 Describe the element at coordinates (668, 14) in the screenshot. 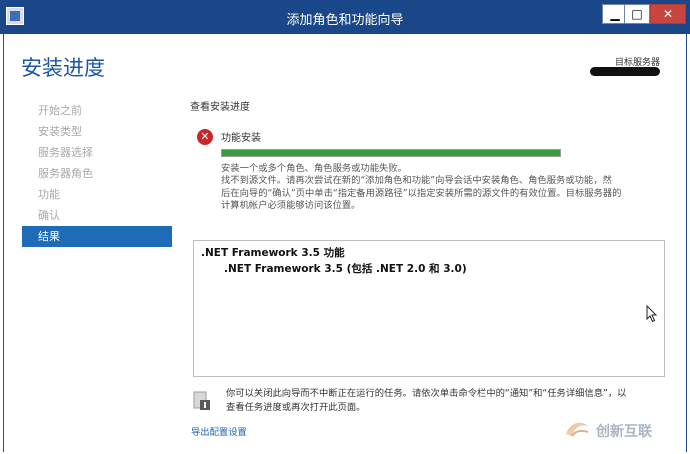

I see `close-button: ✕` at that location.